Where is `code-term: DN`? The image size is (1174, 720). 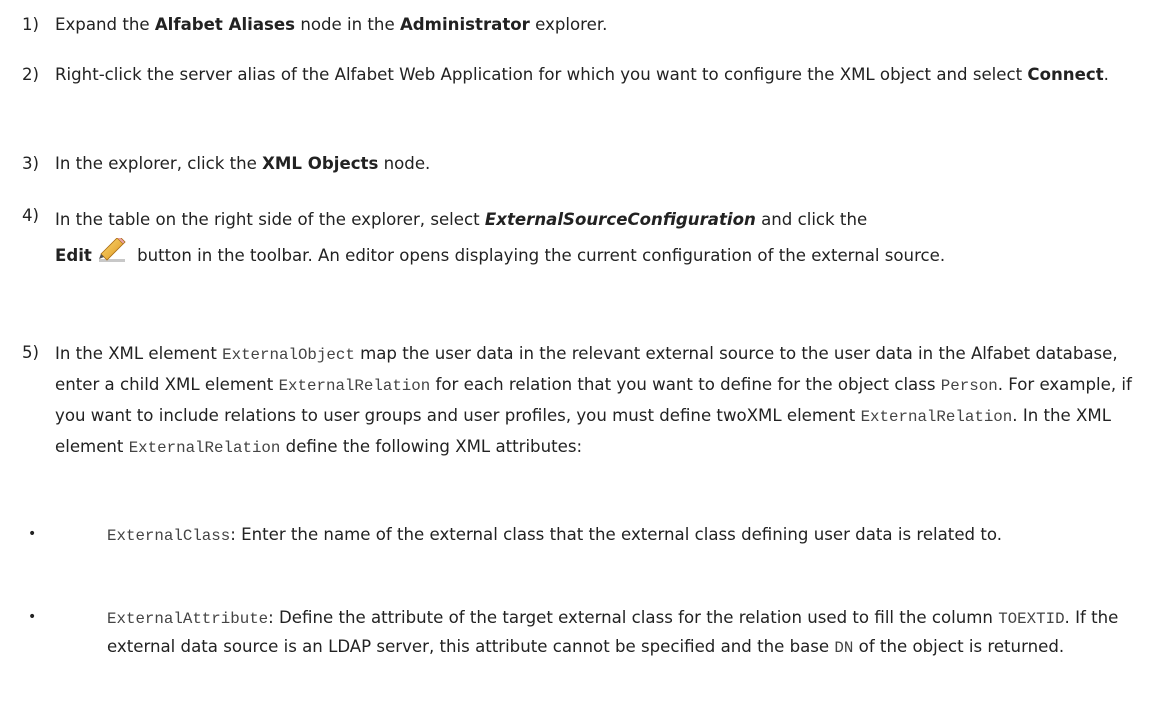 code-term: DN is located at coordinates (844, 648).